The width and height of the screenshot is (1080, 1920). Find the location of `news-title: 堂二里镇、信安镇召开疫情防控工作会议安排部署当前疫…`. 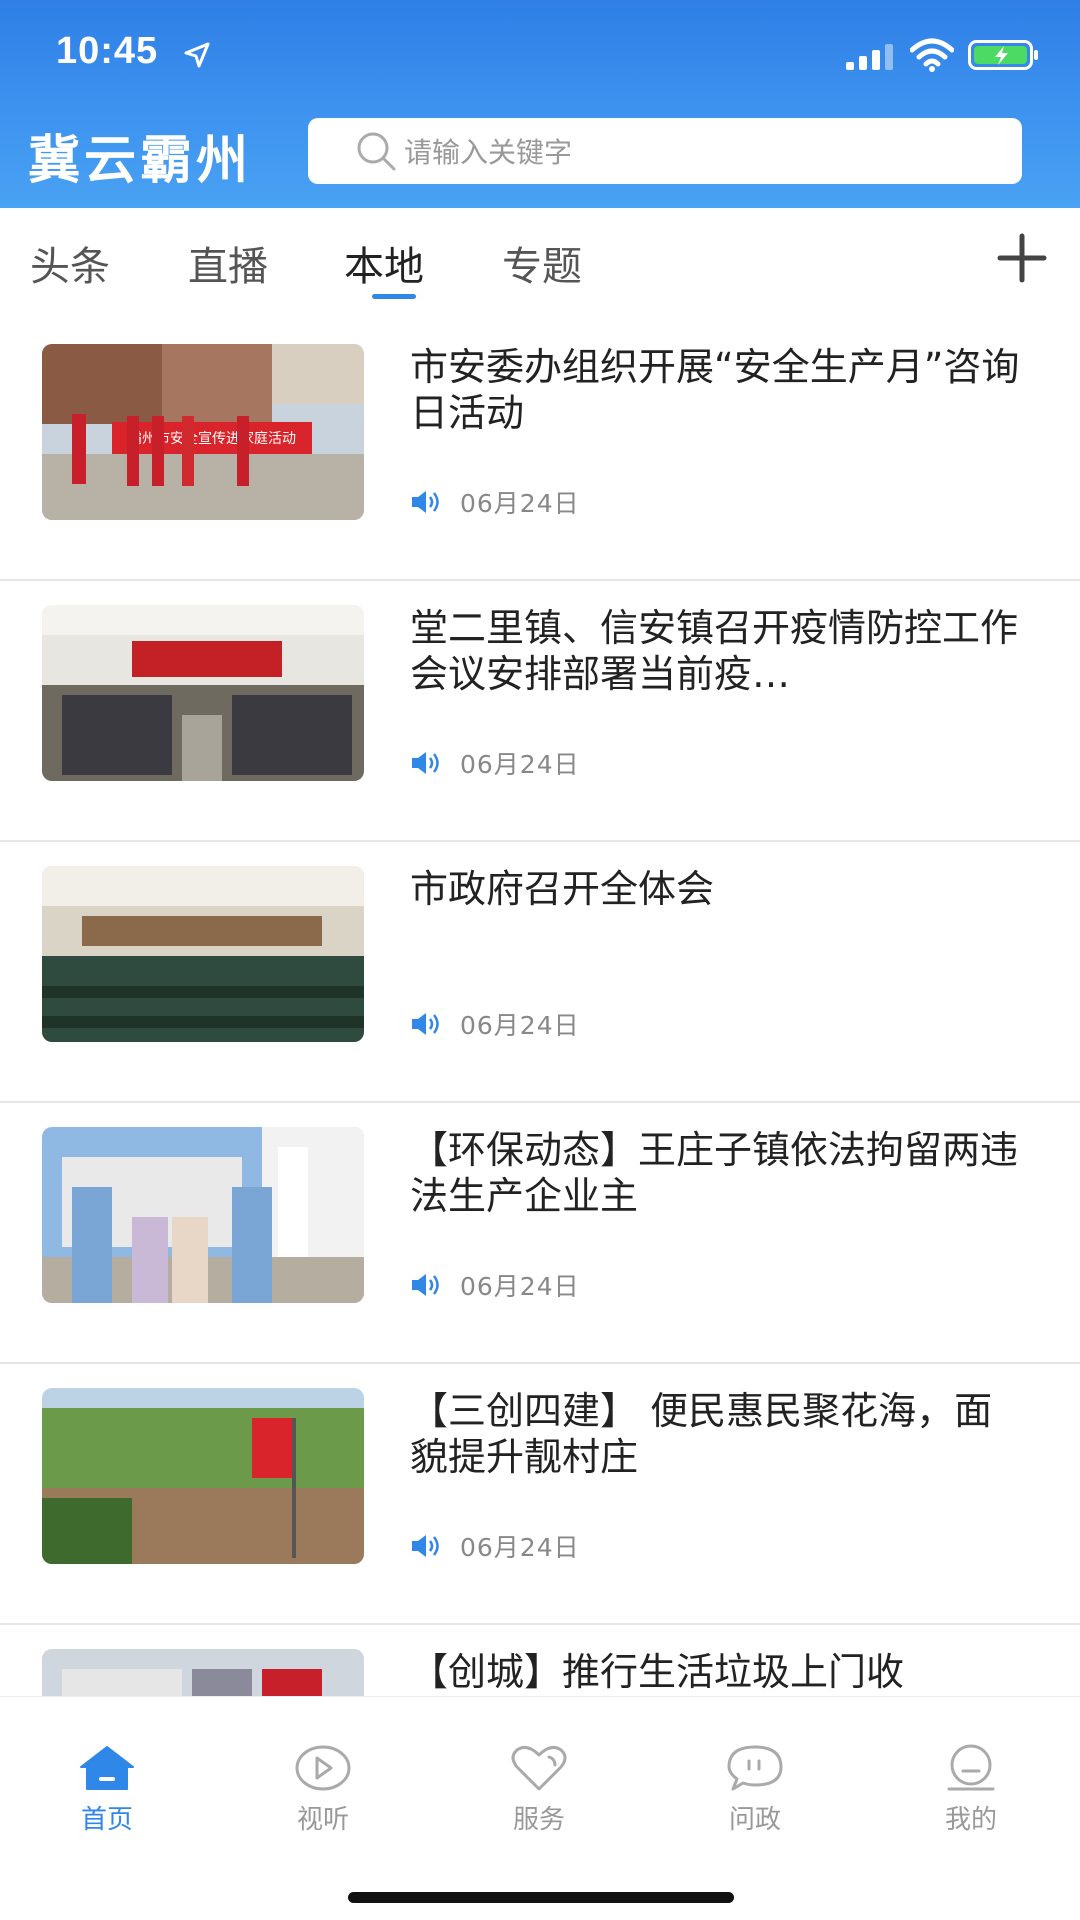

news-title: 堂二里镇、信安镇召开疫情防控工作会议安排部署当前疫… is located at coordinates (714, 651).